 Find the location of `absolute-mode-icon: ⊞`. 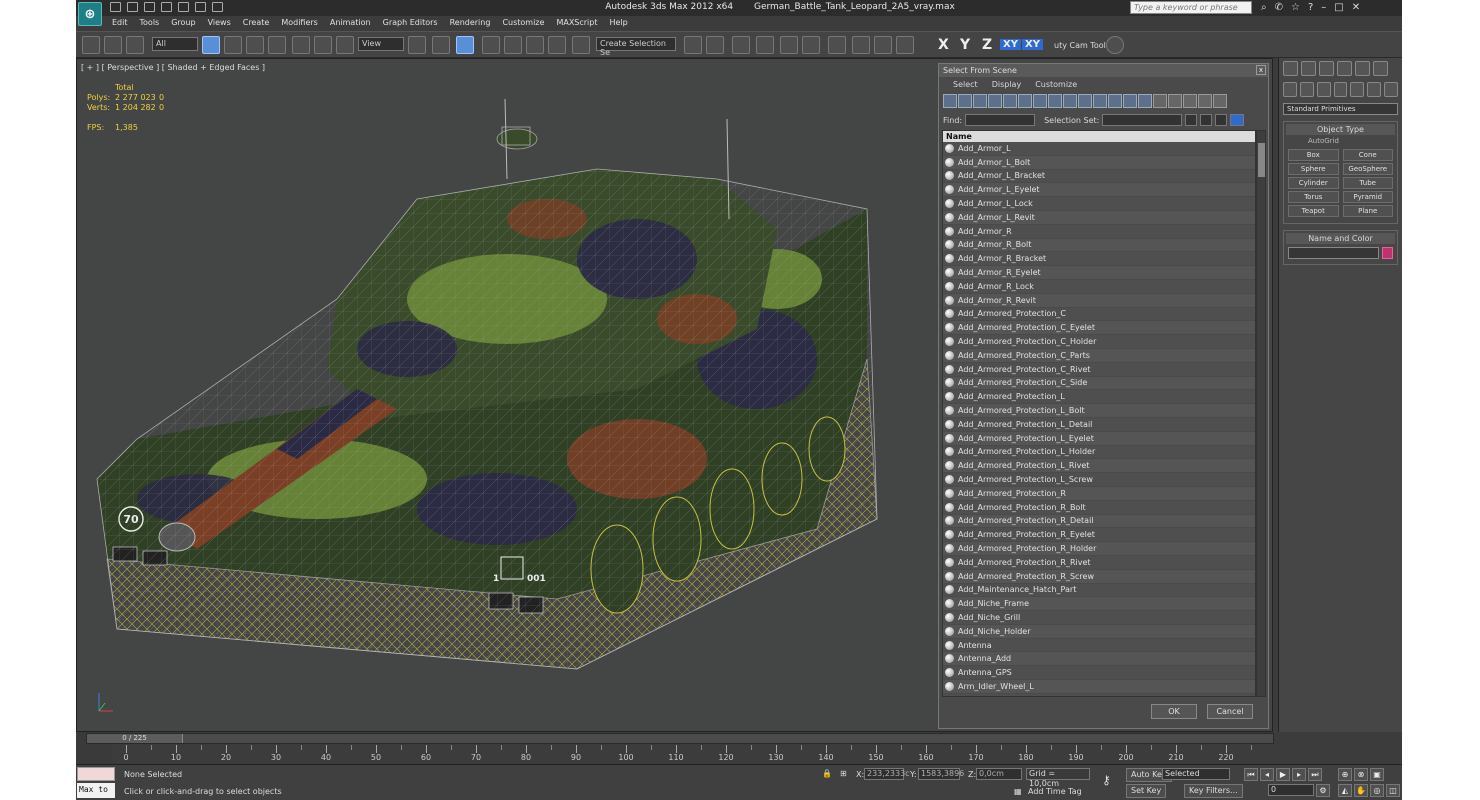

absolute-mode-icon: ⊞ is located at coordinates (843, 773).